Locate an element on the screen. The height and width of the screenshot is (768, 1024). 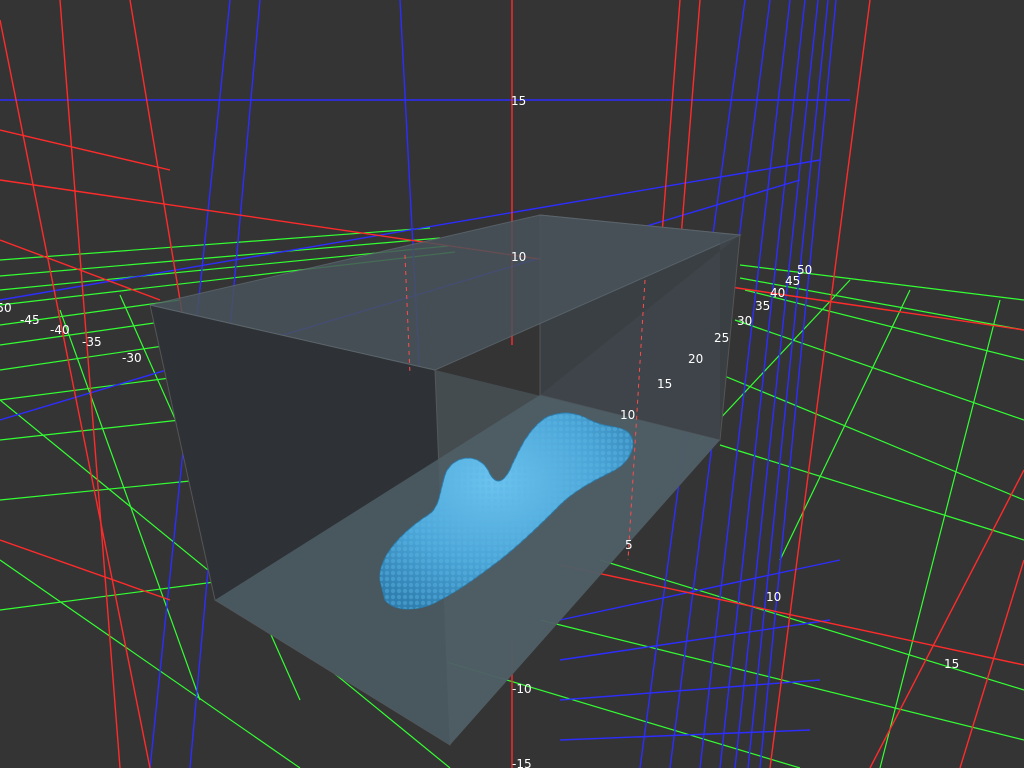
tick-floor-15: 15 is located at coordinates (951, 664).